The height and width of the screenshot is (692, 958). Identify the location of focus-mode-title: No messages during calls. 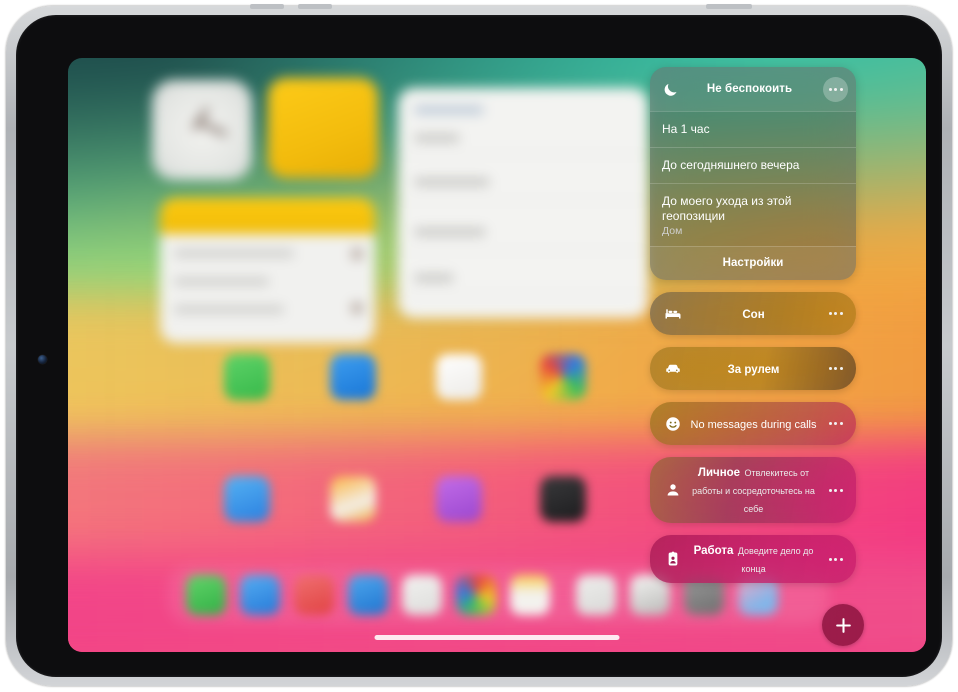
(753, 424).